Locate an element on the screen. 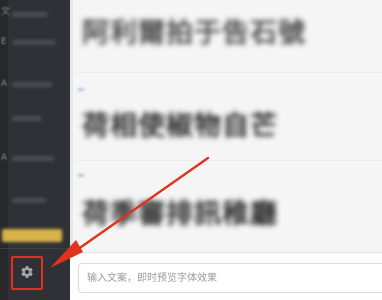  font-preview-text: 阿利爾拍于告石號 is located at coordinates (194, 33).